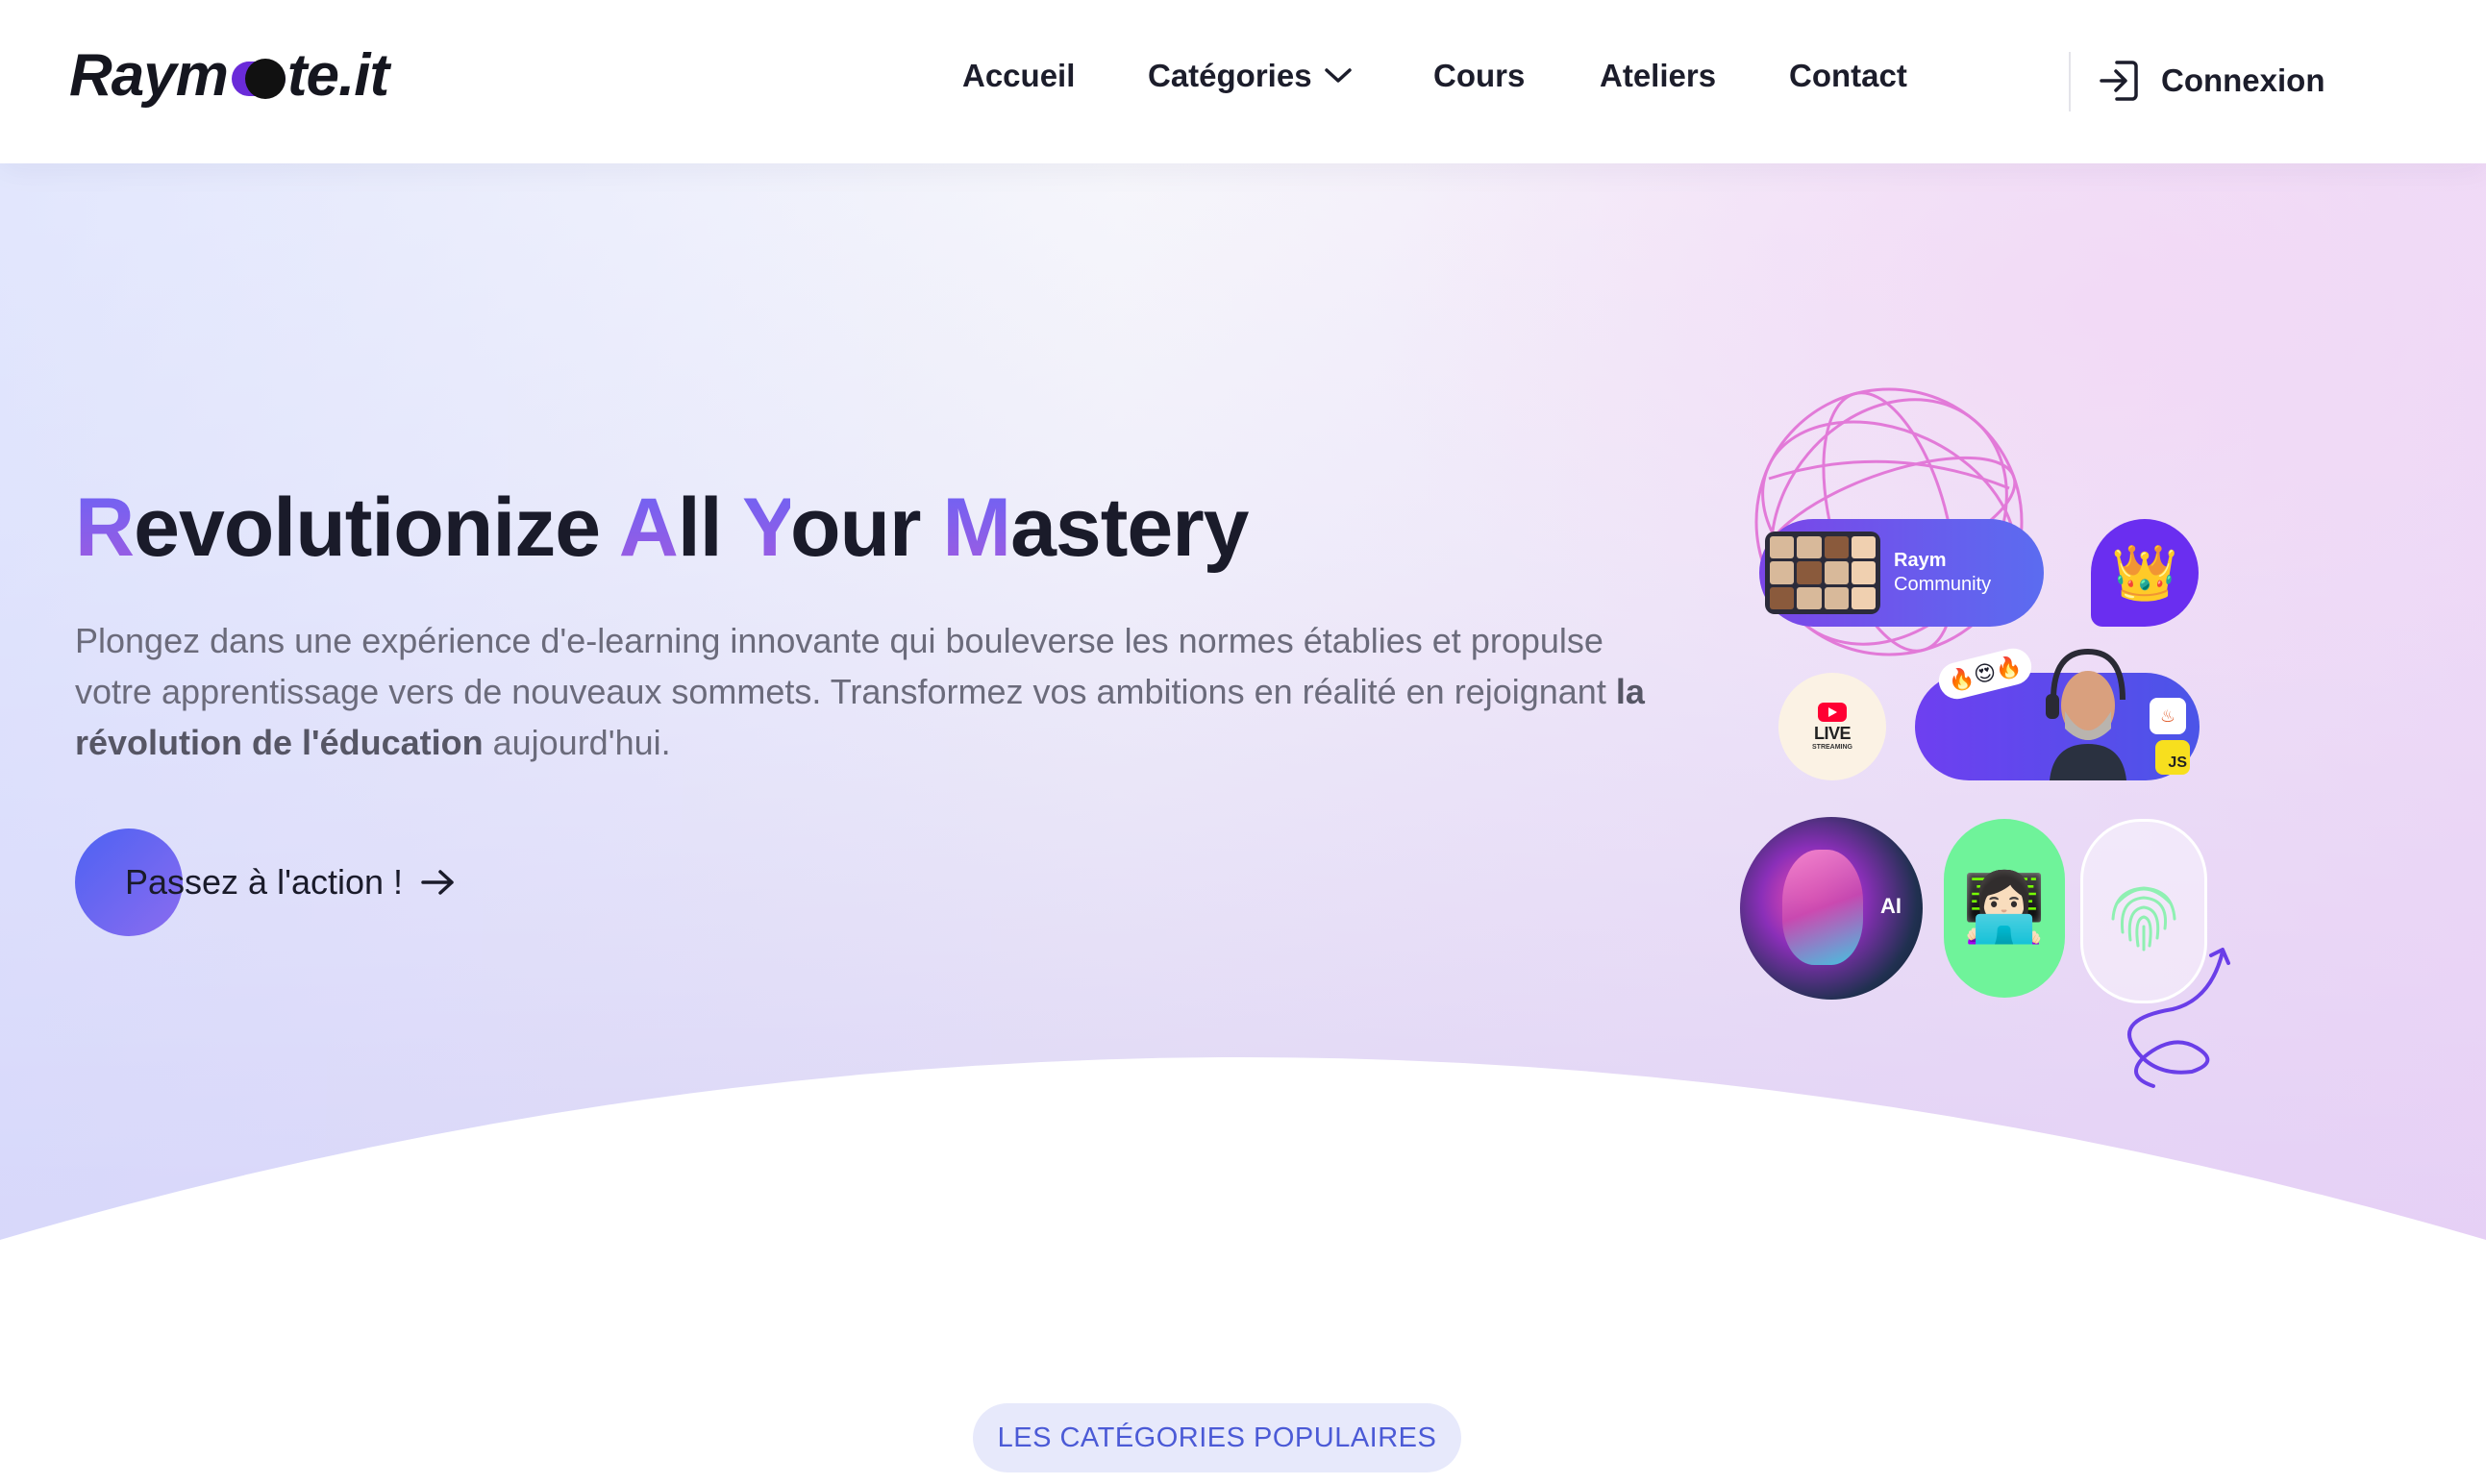 The width and height of the screenshot is (2486, 1484). I want to click on crown-icon: 👑, so click(2145, 573).